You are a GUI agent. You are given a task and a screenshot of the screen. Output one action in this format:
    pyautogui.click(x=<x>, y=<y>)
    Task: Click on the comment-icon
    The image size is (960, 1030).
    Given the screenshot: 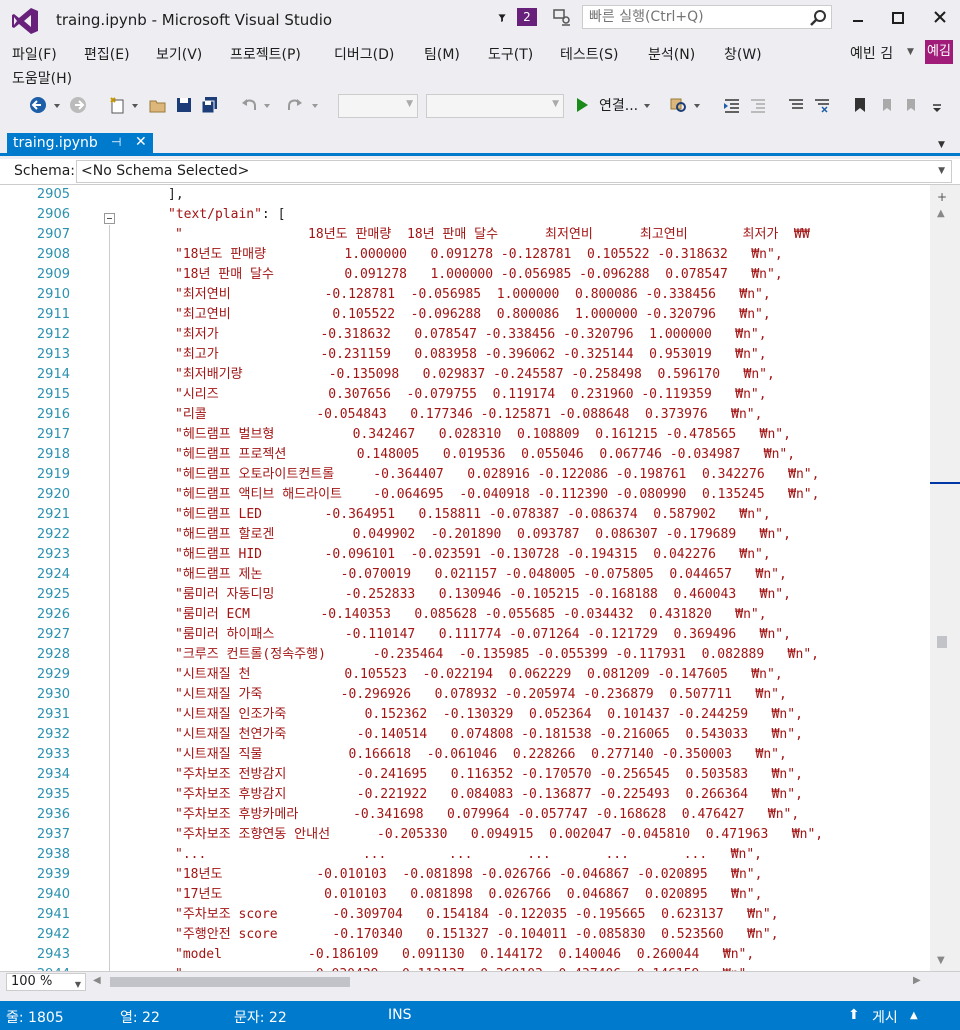 What is the action you would take?
    pyautogui.click(x=796, y=105)
    